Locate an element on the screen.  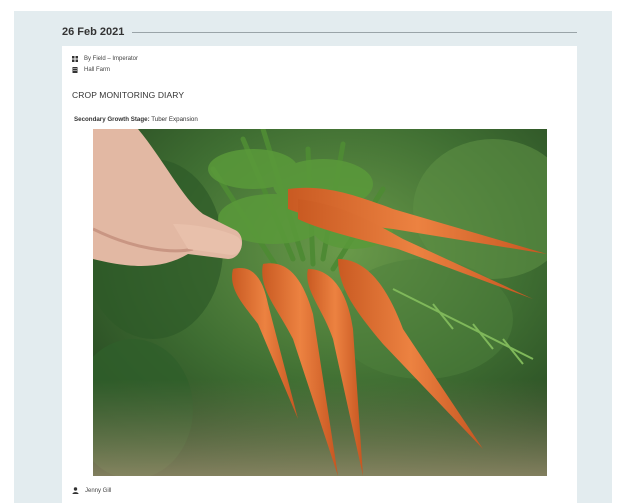
growth-stage-label: Secondary Growth Stage: is located at coordinates (112, 119).